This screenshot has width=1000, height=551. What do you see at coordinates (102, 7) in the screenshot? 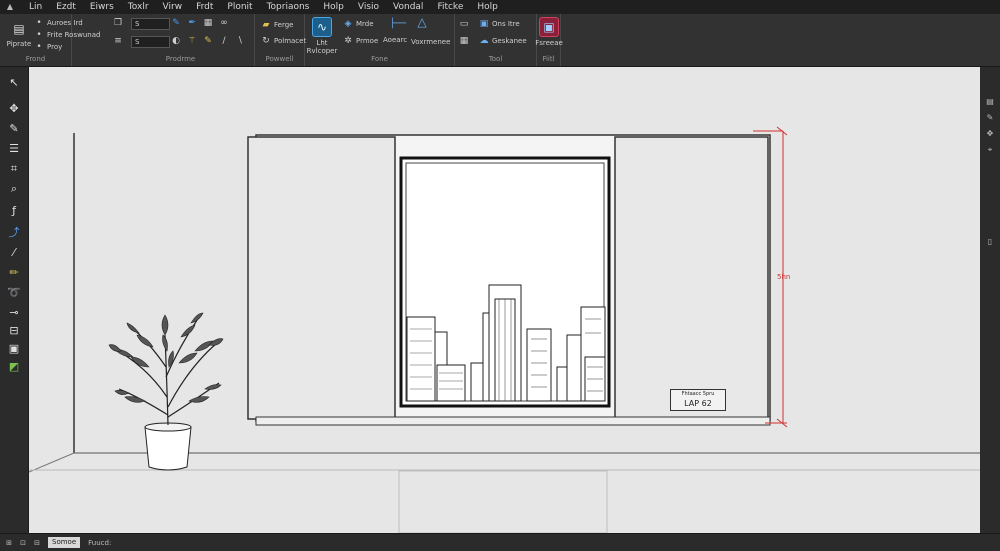
I see `menu-item: Eiwrs` at bounding box center [102, 7].